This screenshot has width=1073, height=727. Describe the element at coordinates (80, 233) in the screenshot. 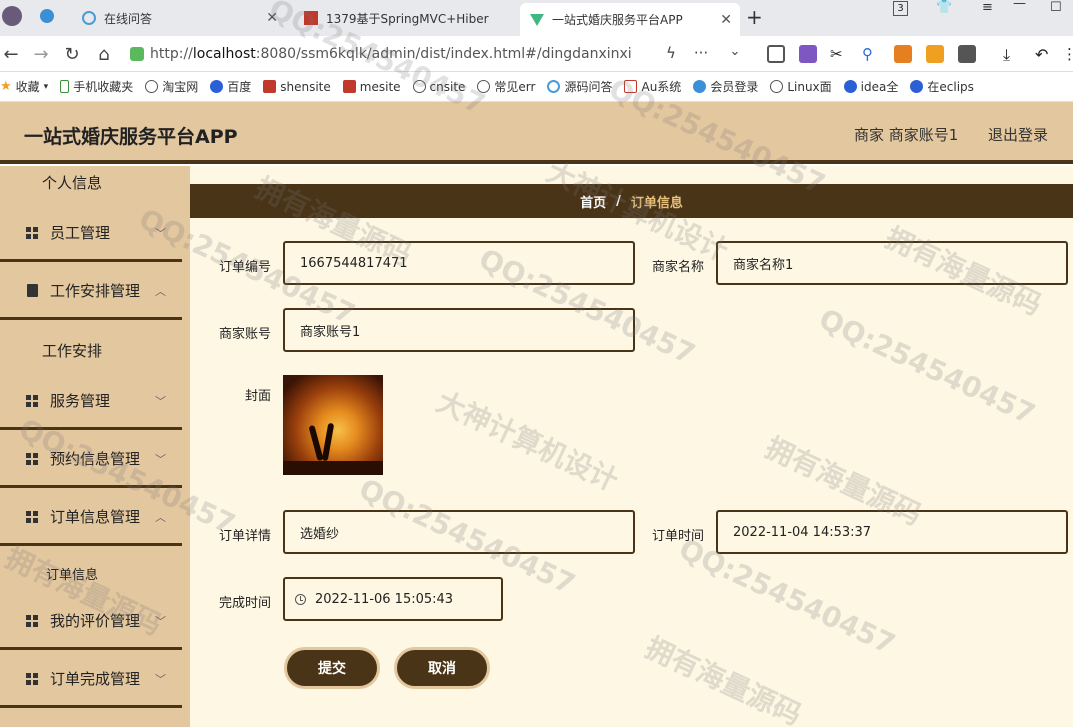

I see `sidebar-item-label: 员工管理` at that location.